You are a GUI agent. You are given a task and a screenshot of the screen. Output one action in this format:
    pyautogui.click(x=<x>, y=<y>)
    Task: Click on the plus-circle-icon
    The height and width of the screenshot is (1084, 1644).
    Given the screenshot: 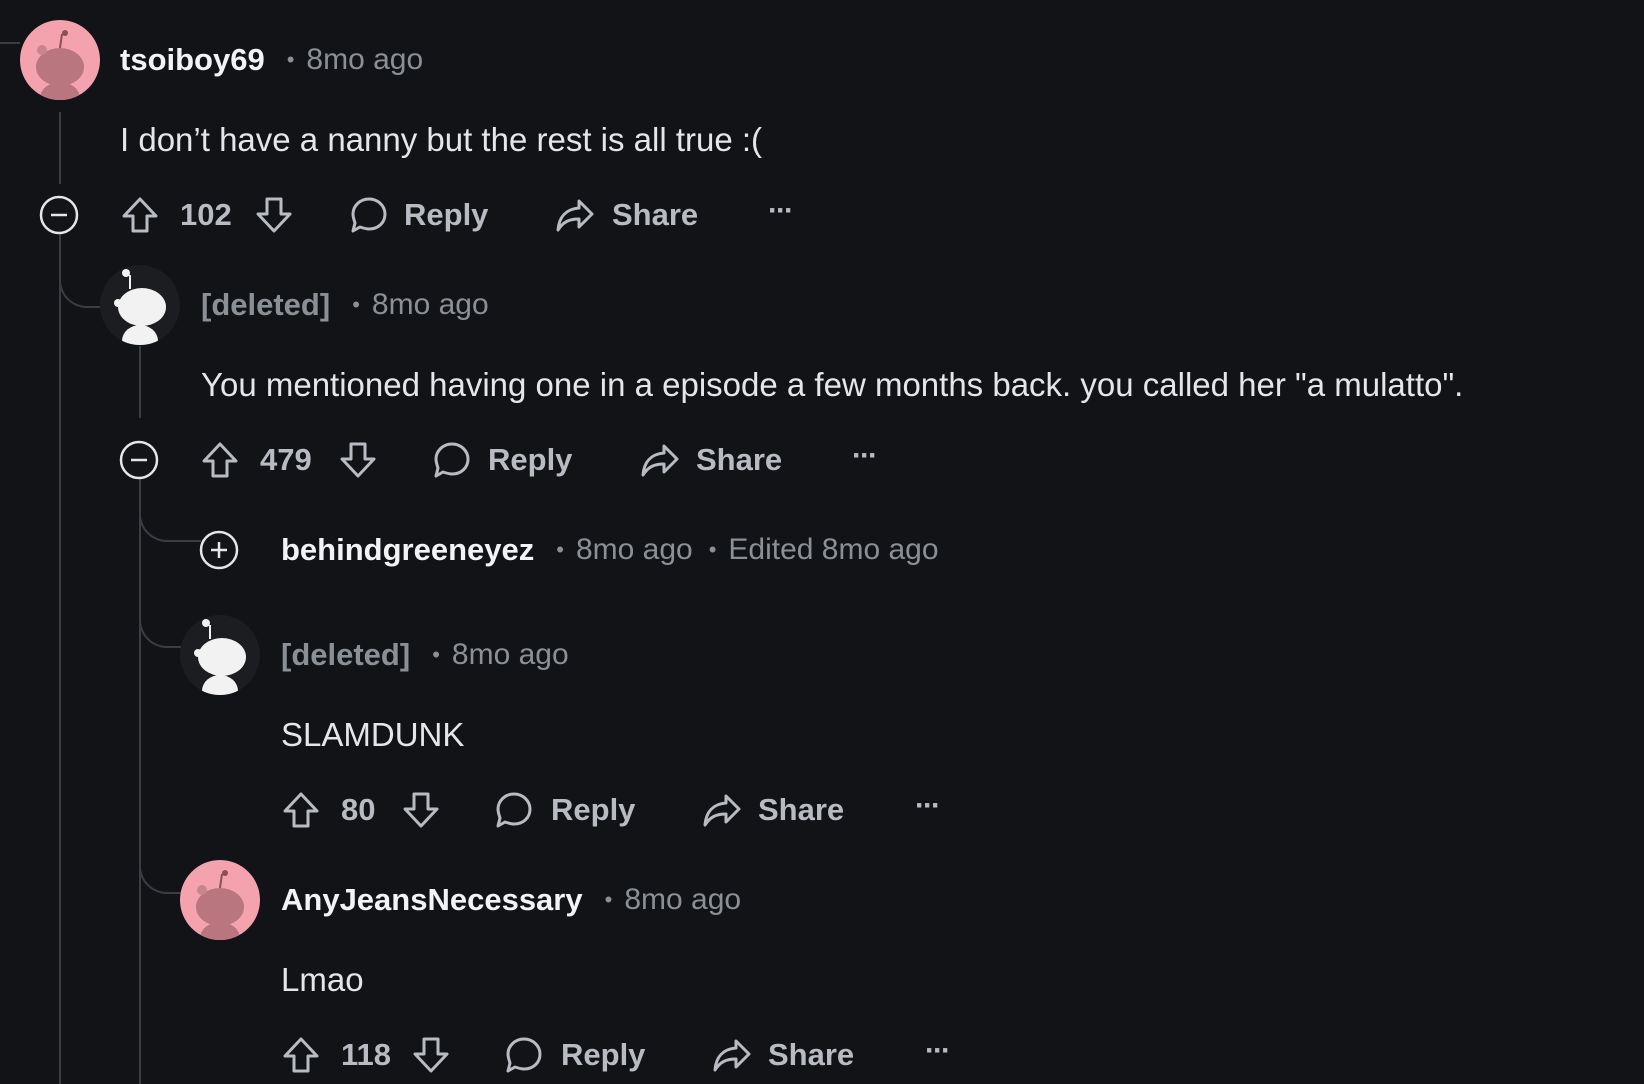 What is the action you would take?
    pyautogui.click(x=219, y=550)
    